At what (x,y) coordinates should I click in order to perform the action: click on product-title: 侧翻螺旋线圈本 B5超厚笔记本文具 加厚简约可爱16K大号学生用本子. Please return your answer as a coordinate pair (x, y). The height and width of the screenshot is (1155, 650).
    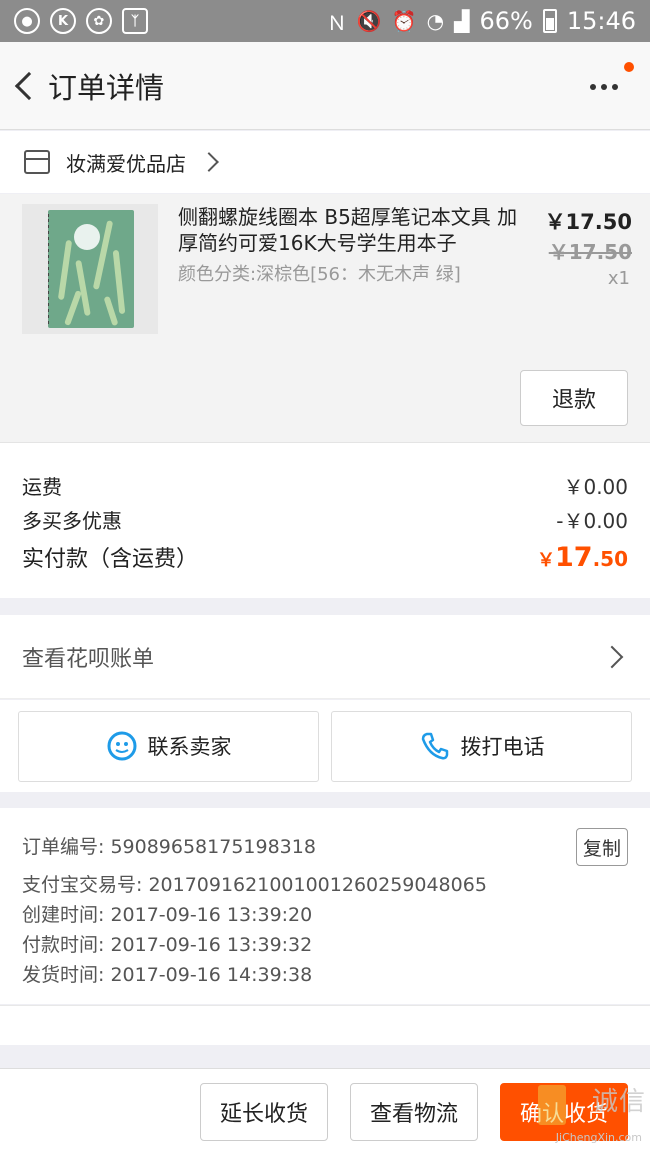
    Looking at the image, I should click on (348, 230).